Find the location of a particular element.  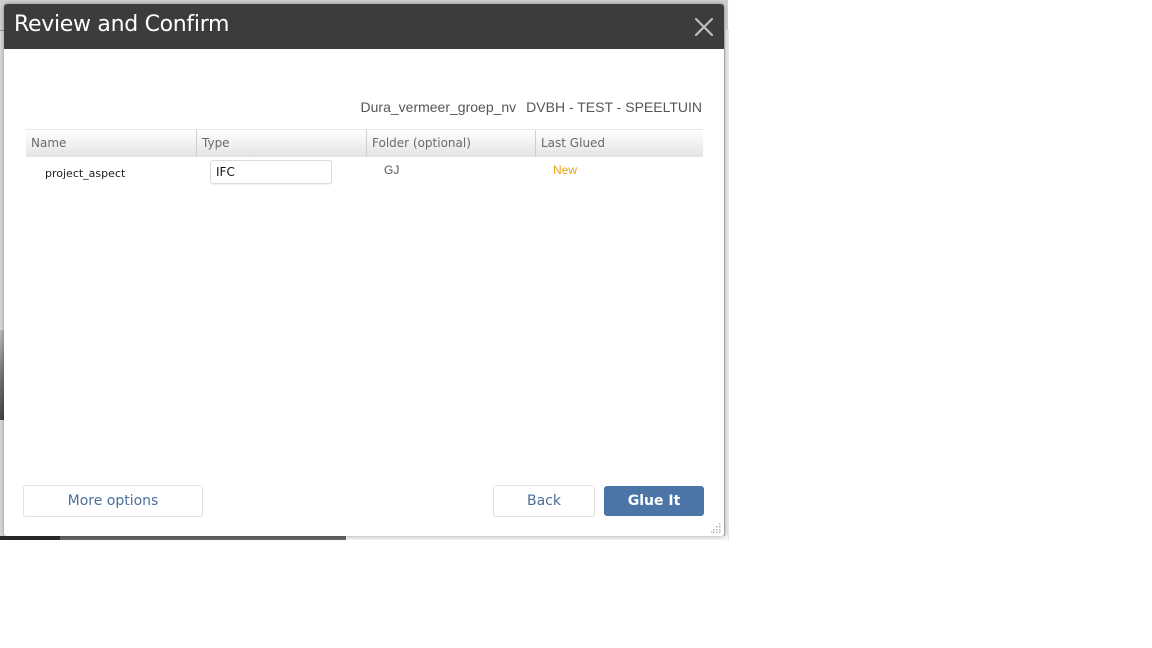

type-input is located at coordinates (271, 172).